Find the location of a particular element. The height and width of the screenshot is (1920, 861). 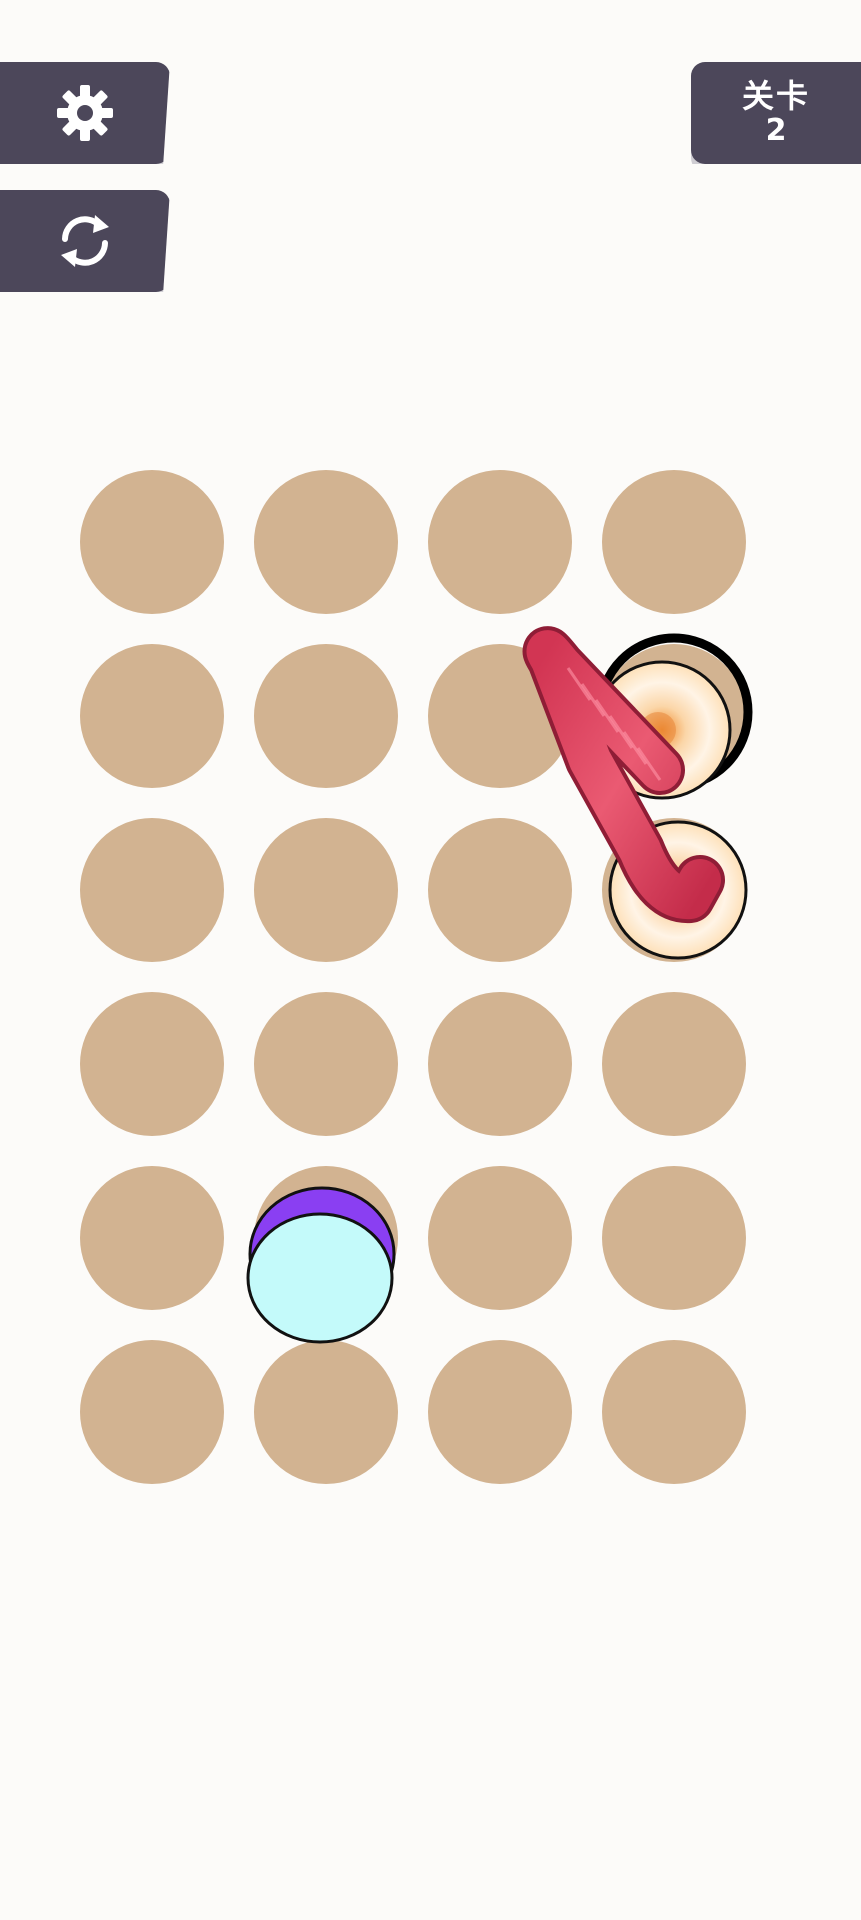

restart-button is located at coordinates (85, 241).